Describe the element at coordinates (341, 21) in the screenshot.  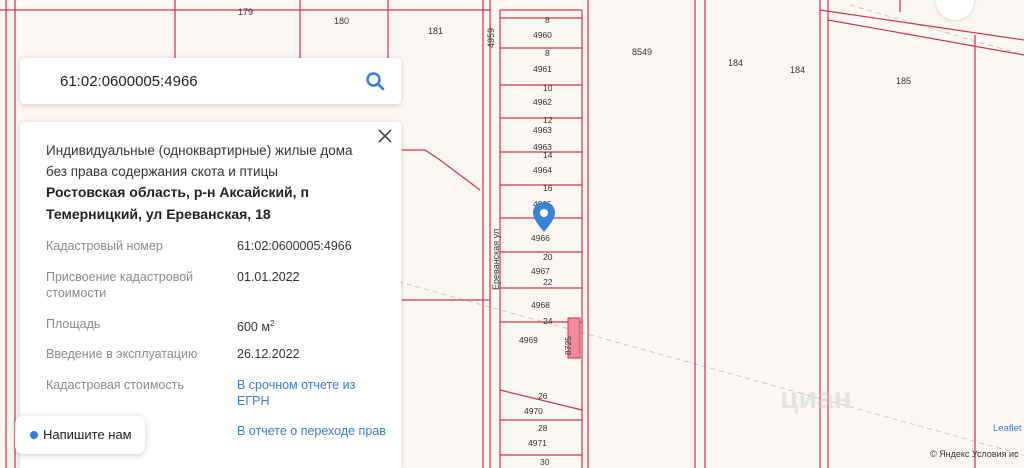
I see `svg-text: 180` at that location.